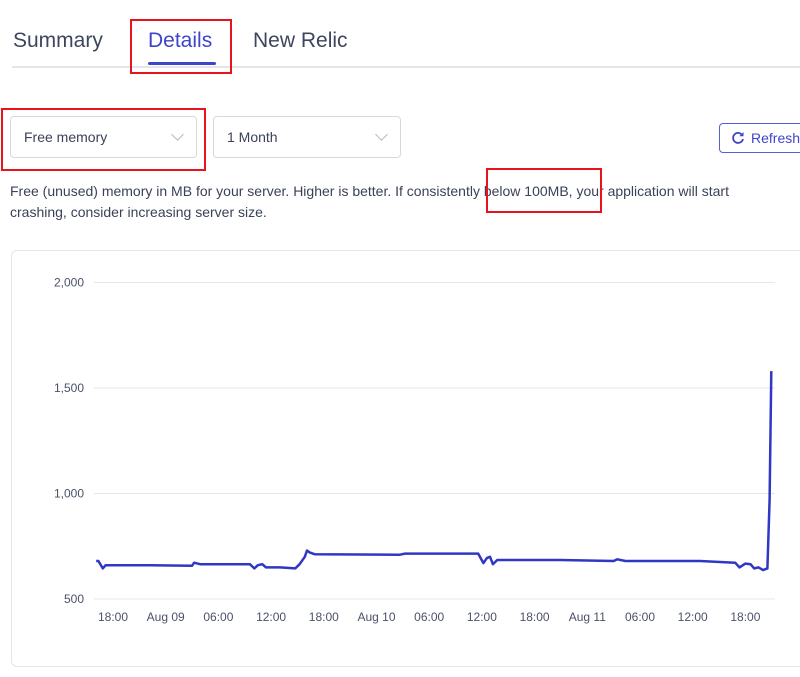  I want to click on x-tick-label: Aug 10, so click(376, 617).